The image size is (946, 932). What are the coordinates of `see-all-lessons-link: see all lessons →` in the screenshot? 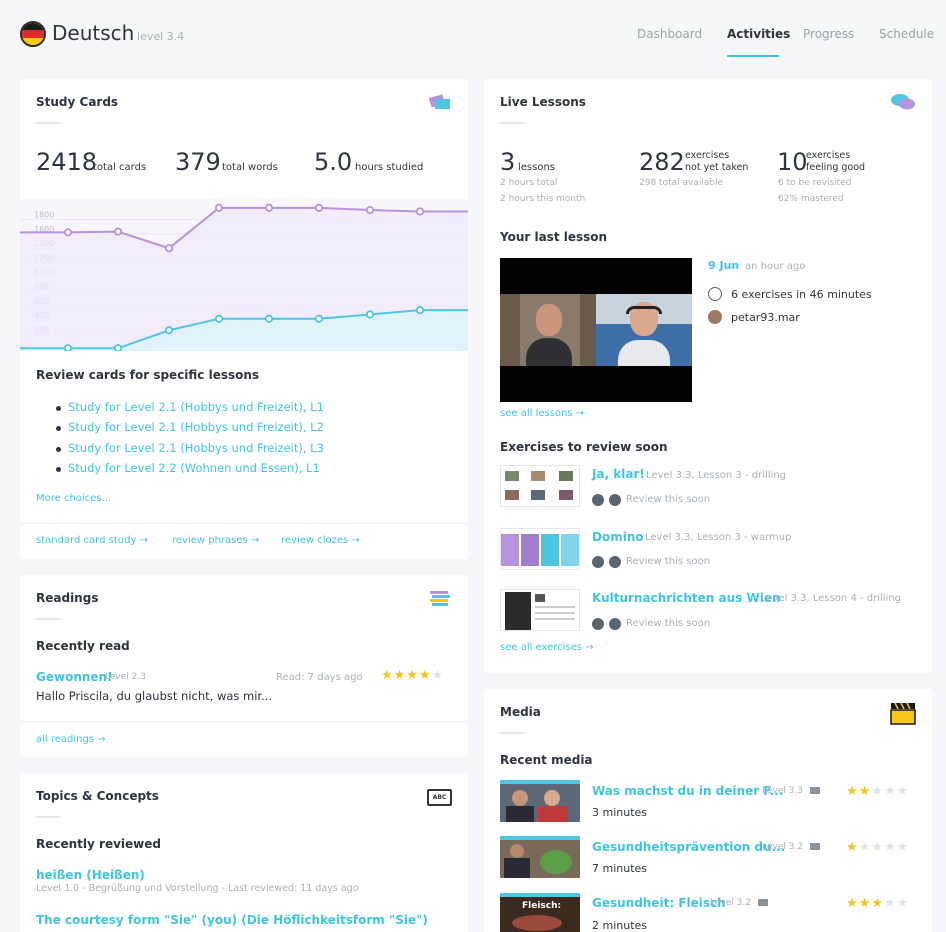 It's located at (542, 413).